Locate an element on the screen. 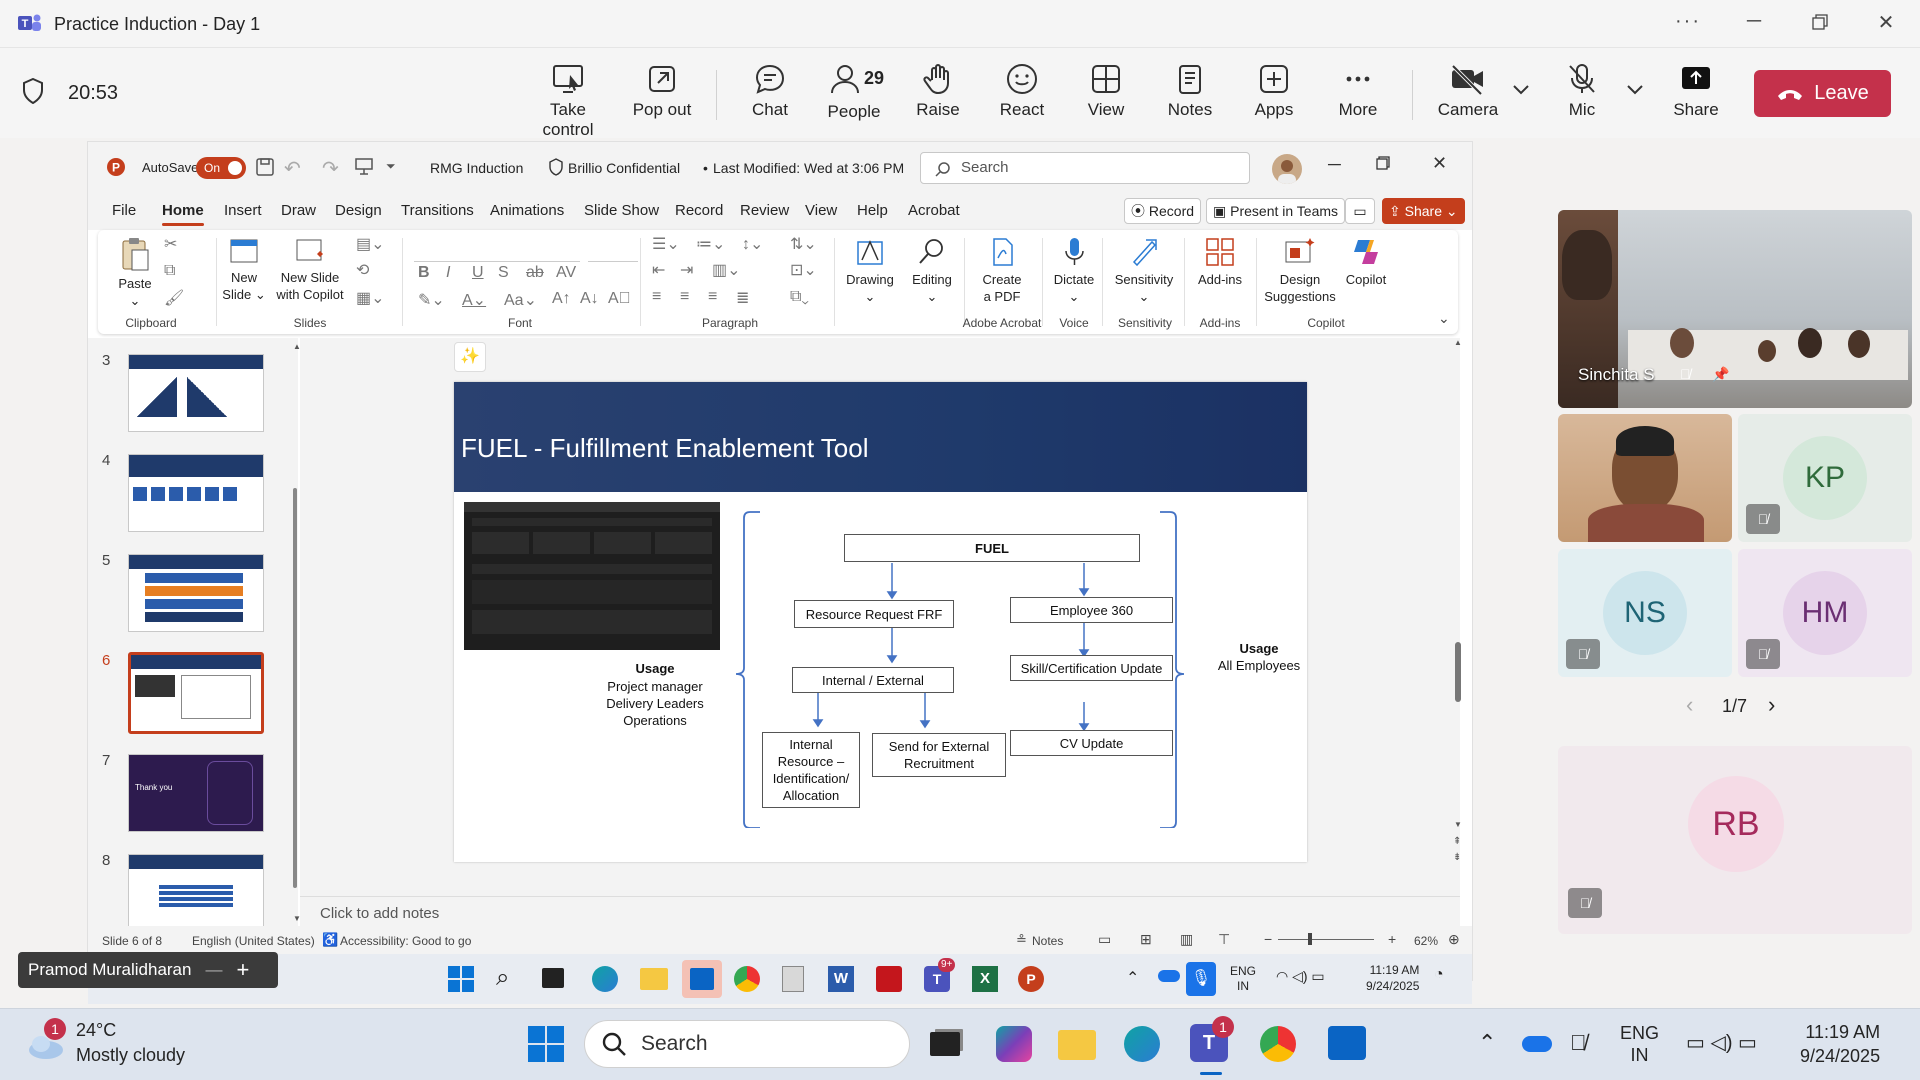  onedrive-icon is located at coordinates (1537, 1044).